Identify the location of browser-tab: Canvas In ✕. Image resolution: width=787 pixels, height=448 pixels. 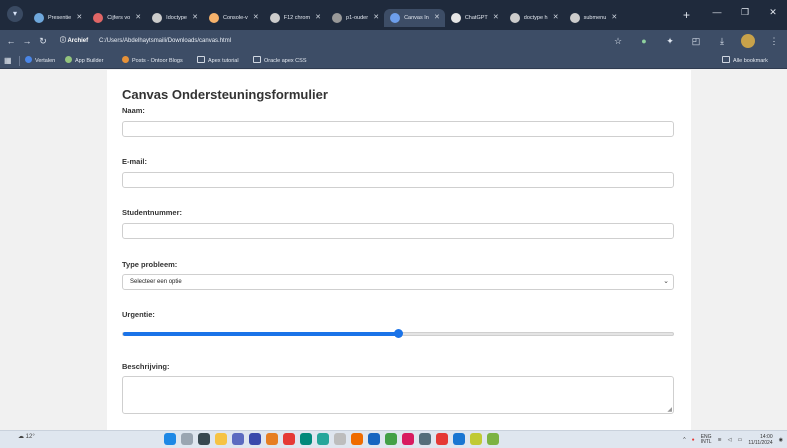
(414, 18).